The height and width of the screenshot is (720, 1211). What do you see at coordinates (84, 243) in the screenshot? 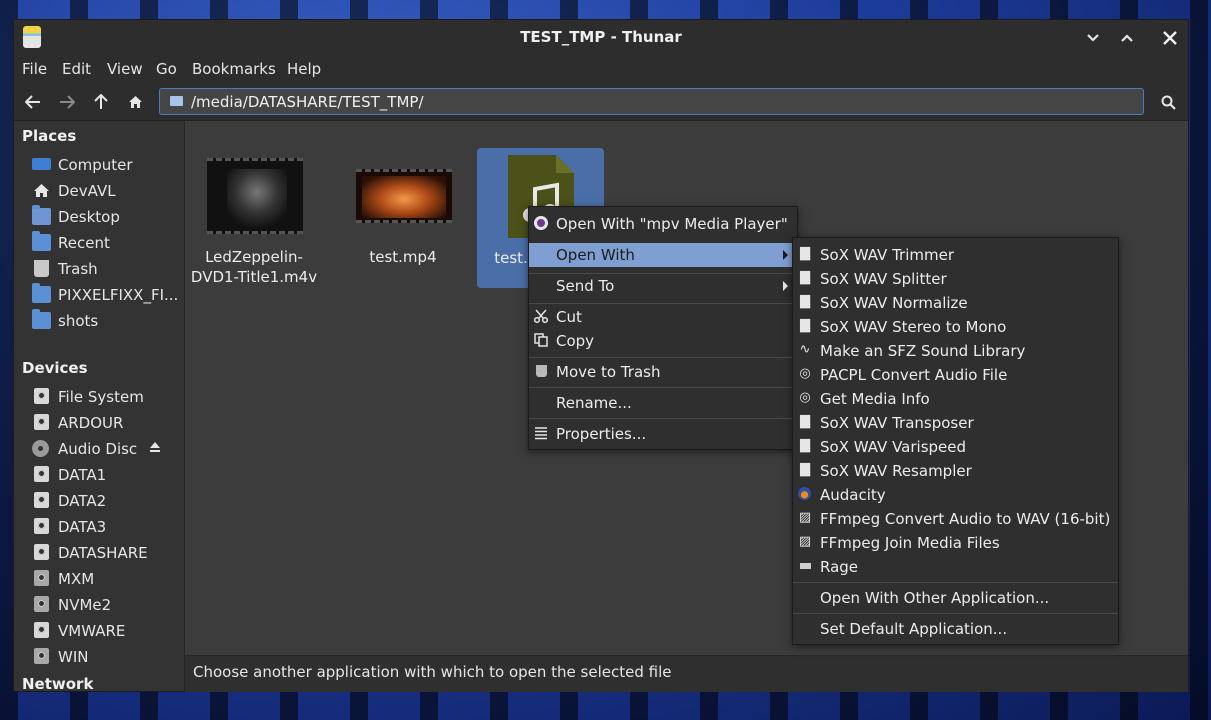
I see `sidebar-item-label: Recent` at bounding box center [84, 243].